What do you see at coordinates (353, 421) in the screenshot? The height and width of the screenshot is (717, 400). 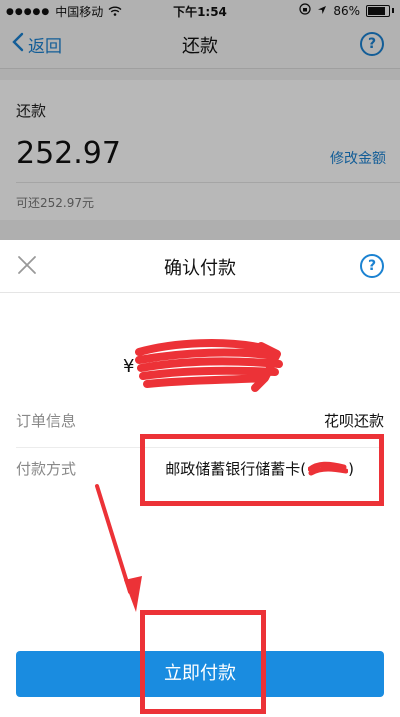 I see `order-info-value: 花呗还款` at bounding box center [353, 421].